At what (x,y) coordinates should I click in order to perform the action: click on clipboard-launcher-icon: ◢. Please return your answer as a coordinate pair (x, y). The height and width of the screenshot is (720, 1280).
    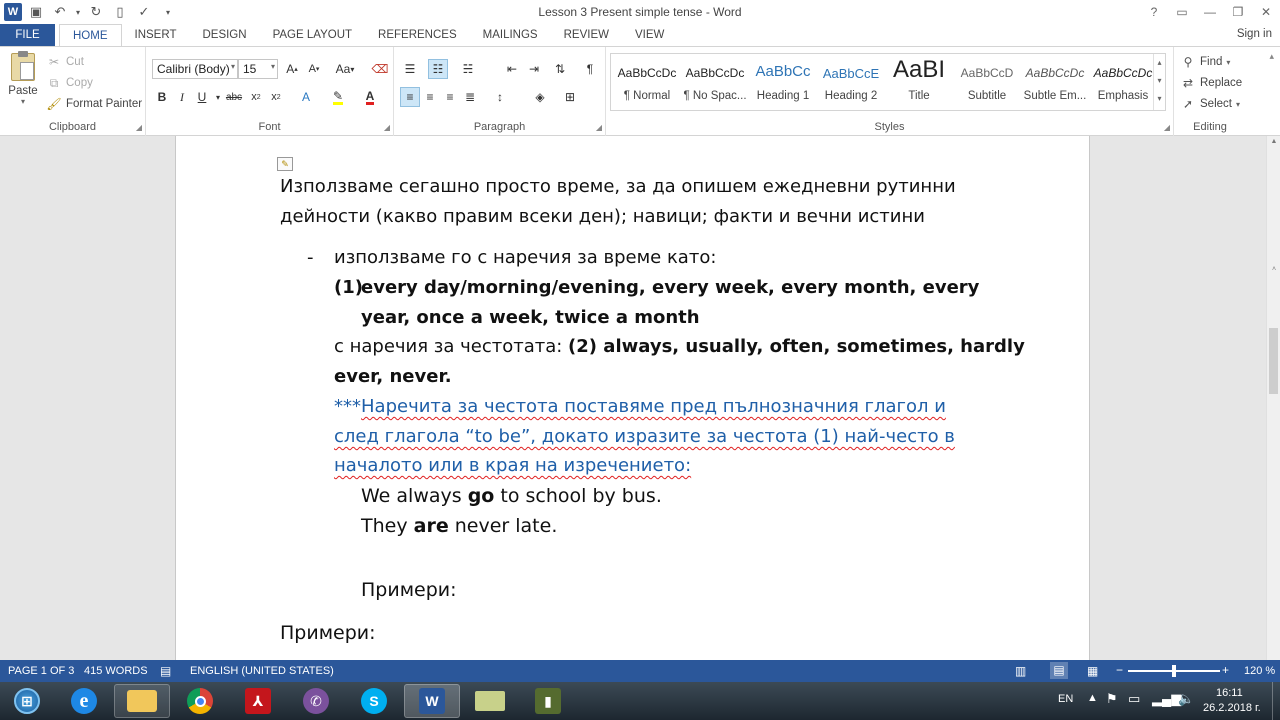
    Looking at the image, I should click on (139, 127).